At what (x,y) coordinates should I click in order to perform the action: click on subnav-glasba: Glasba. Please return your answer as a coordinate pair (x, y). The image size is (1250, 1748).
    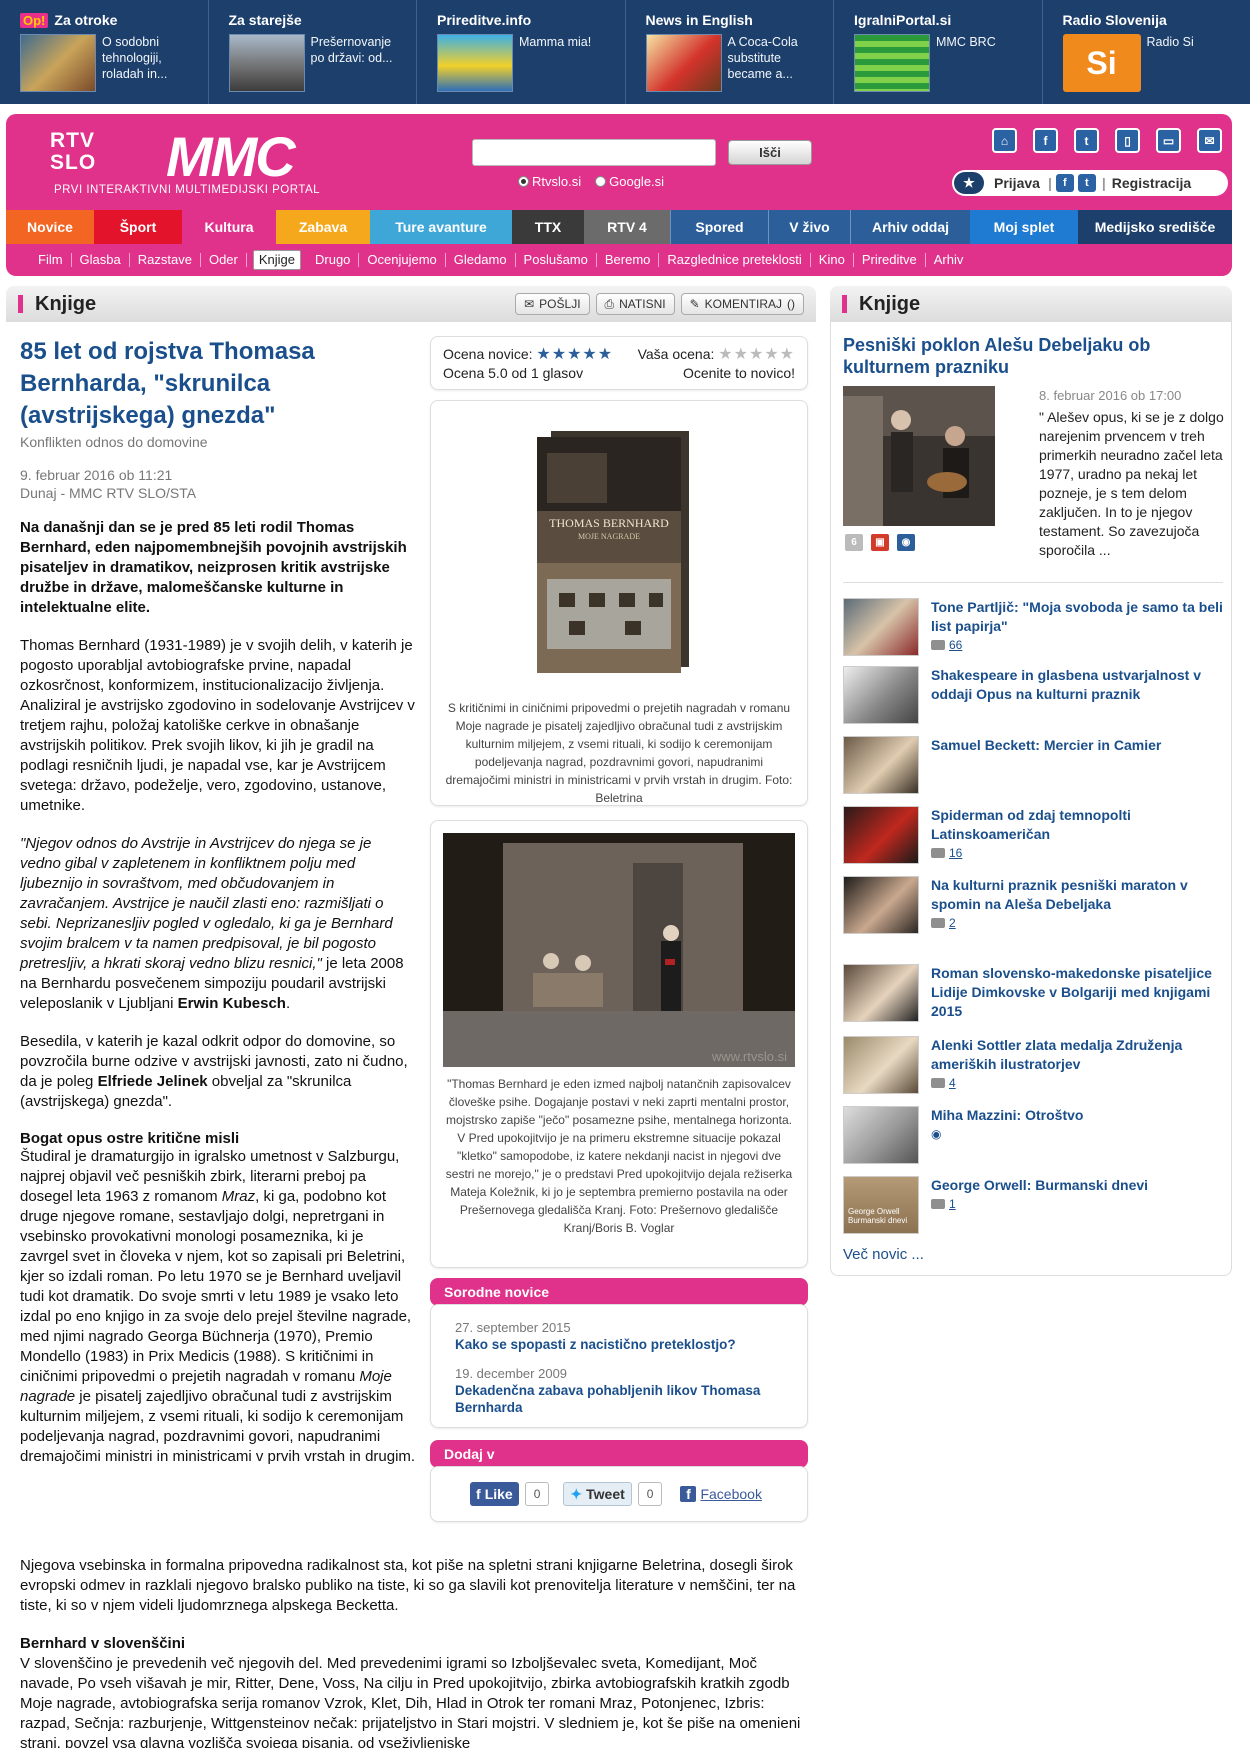
    Looking at the image, I should click on (101, 260).